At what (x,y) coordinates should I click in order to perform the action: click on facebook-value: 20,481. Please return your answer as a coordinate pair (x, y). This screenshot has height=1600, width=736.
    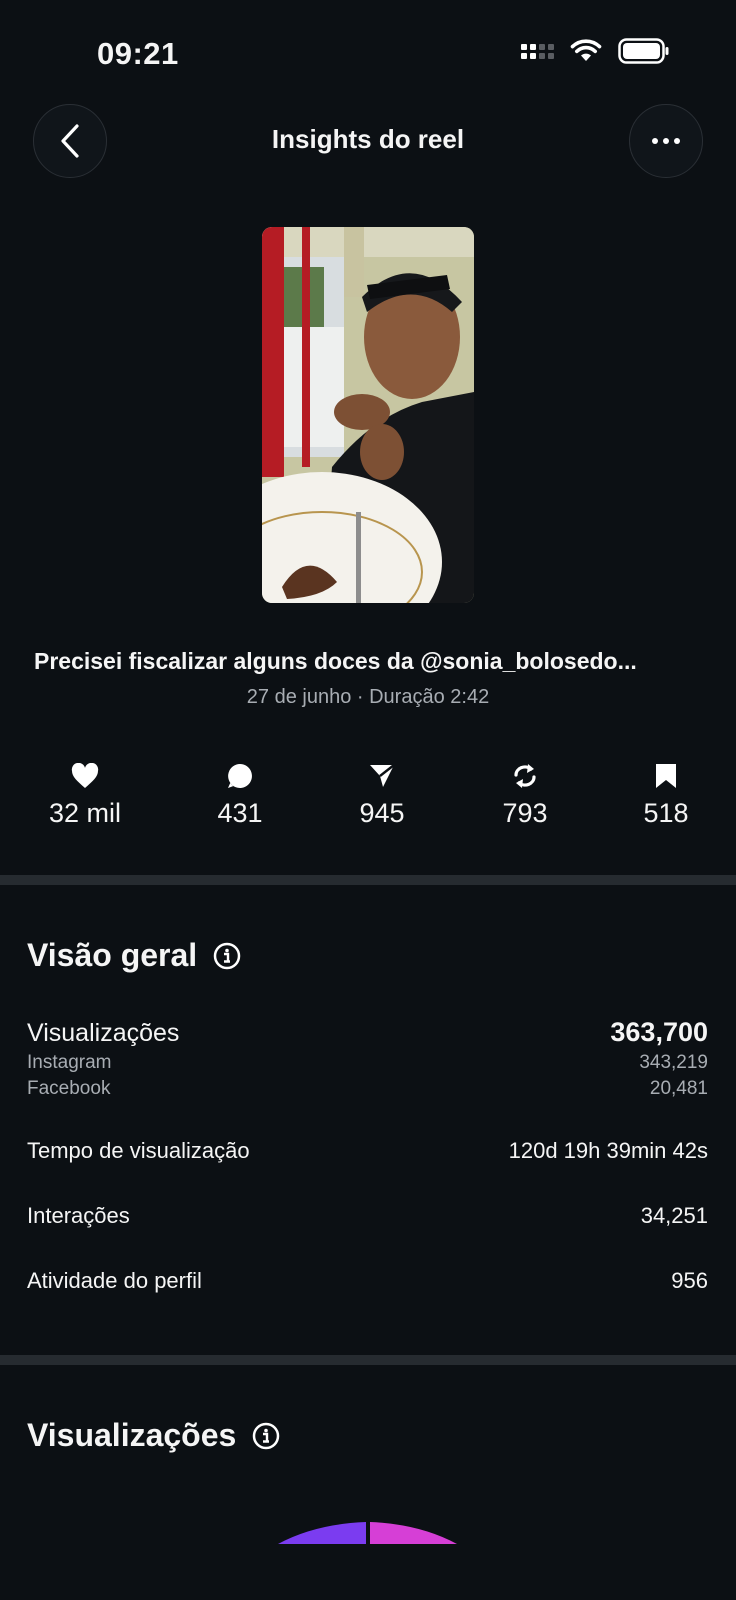
    Looking at the image, I should click on (678, 1088).